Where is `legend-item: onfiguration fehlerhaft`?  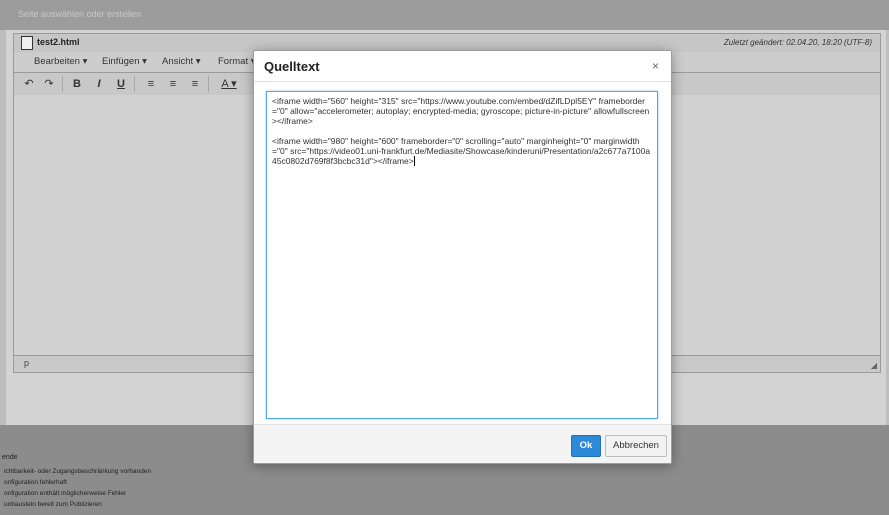
legend-item: onfiguration fehlerhaft is located at coordinates (35, 482).